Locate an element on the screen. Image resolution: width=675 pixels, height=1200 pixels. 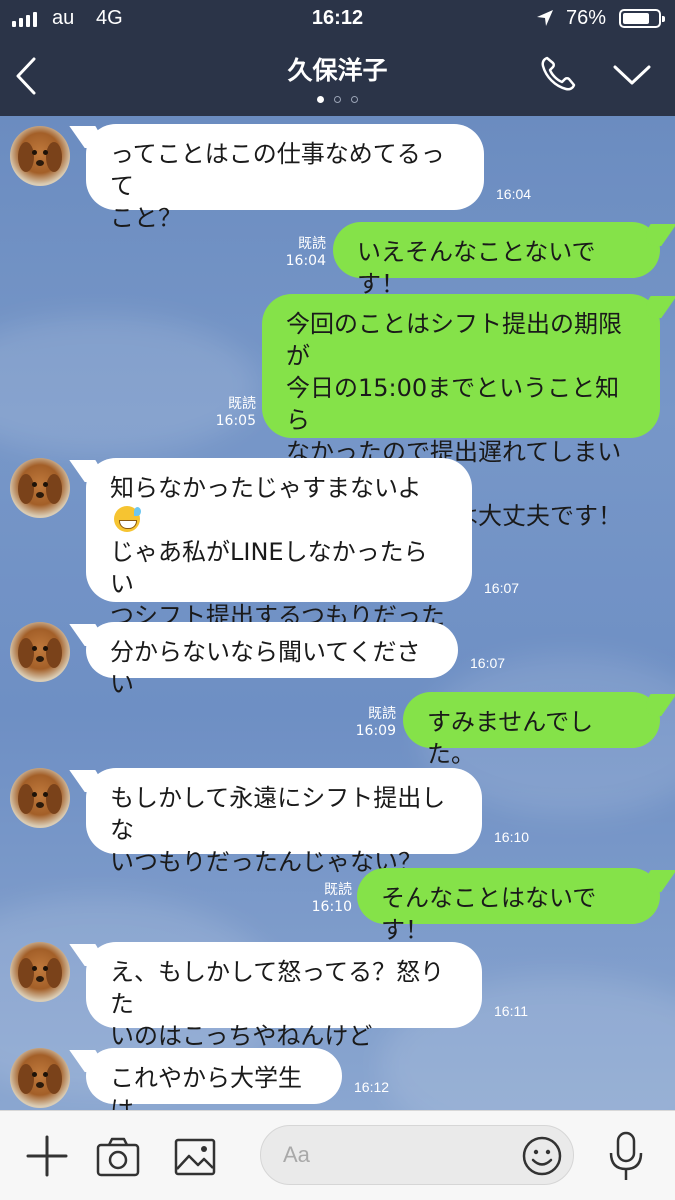
read-receipt: 既読 16:10 is located at coordinates (330, 899).